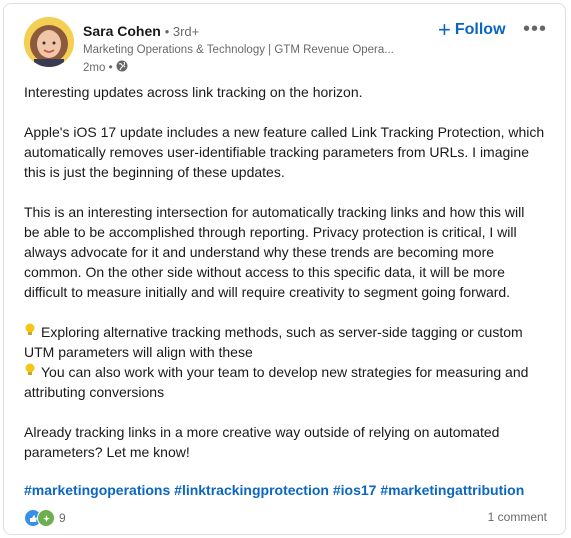  What do you see at coordinates (452, 490) in the screenshot?
I see `hashtag-link: #marketingattribution` at bounding box center [452, 490].